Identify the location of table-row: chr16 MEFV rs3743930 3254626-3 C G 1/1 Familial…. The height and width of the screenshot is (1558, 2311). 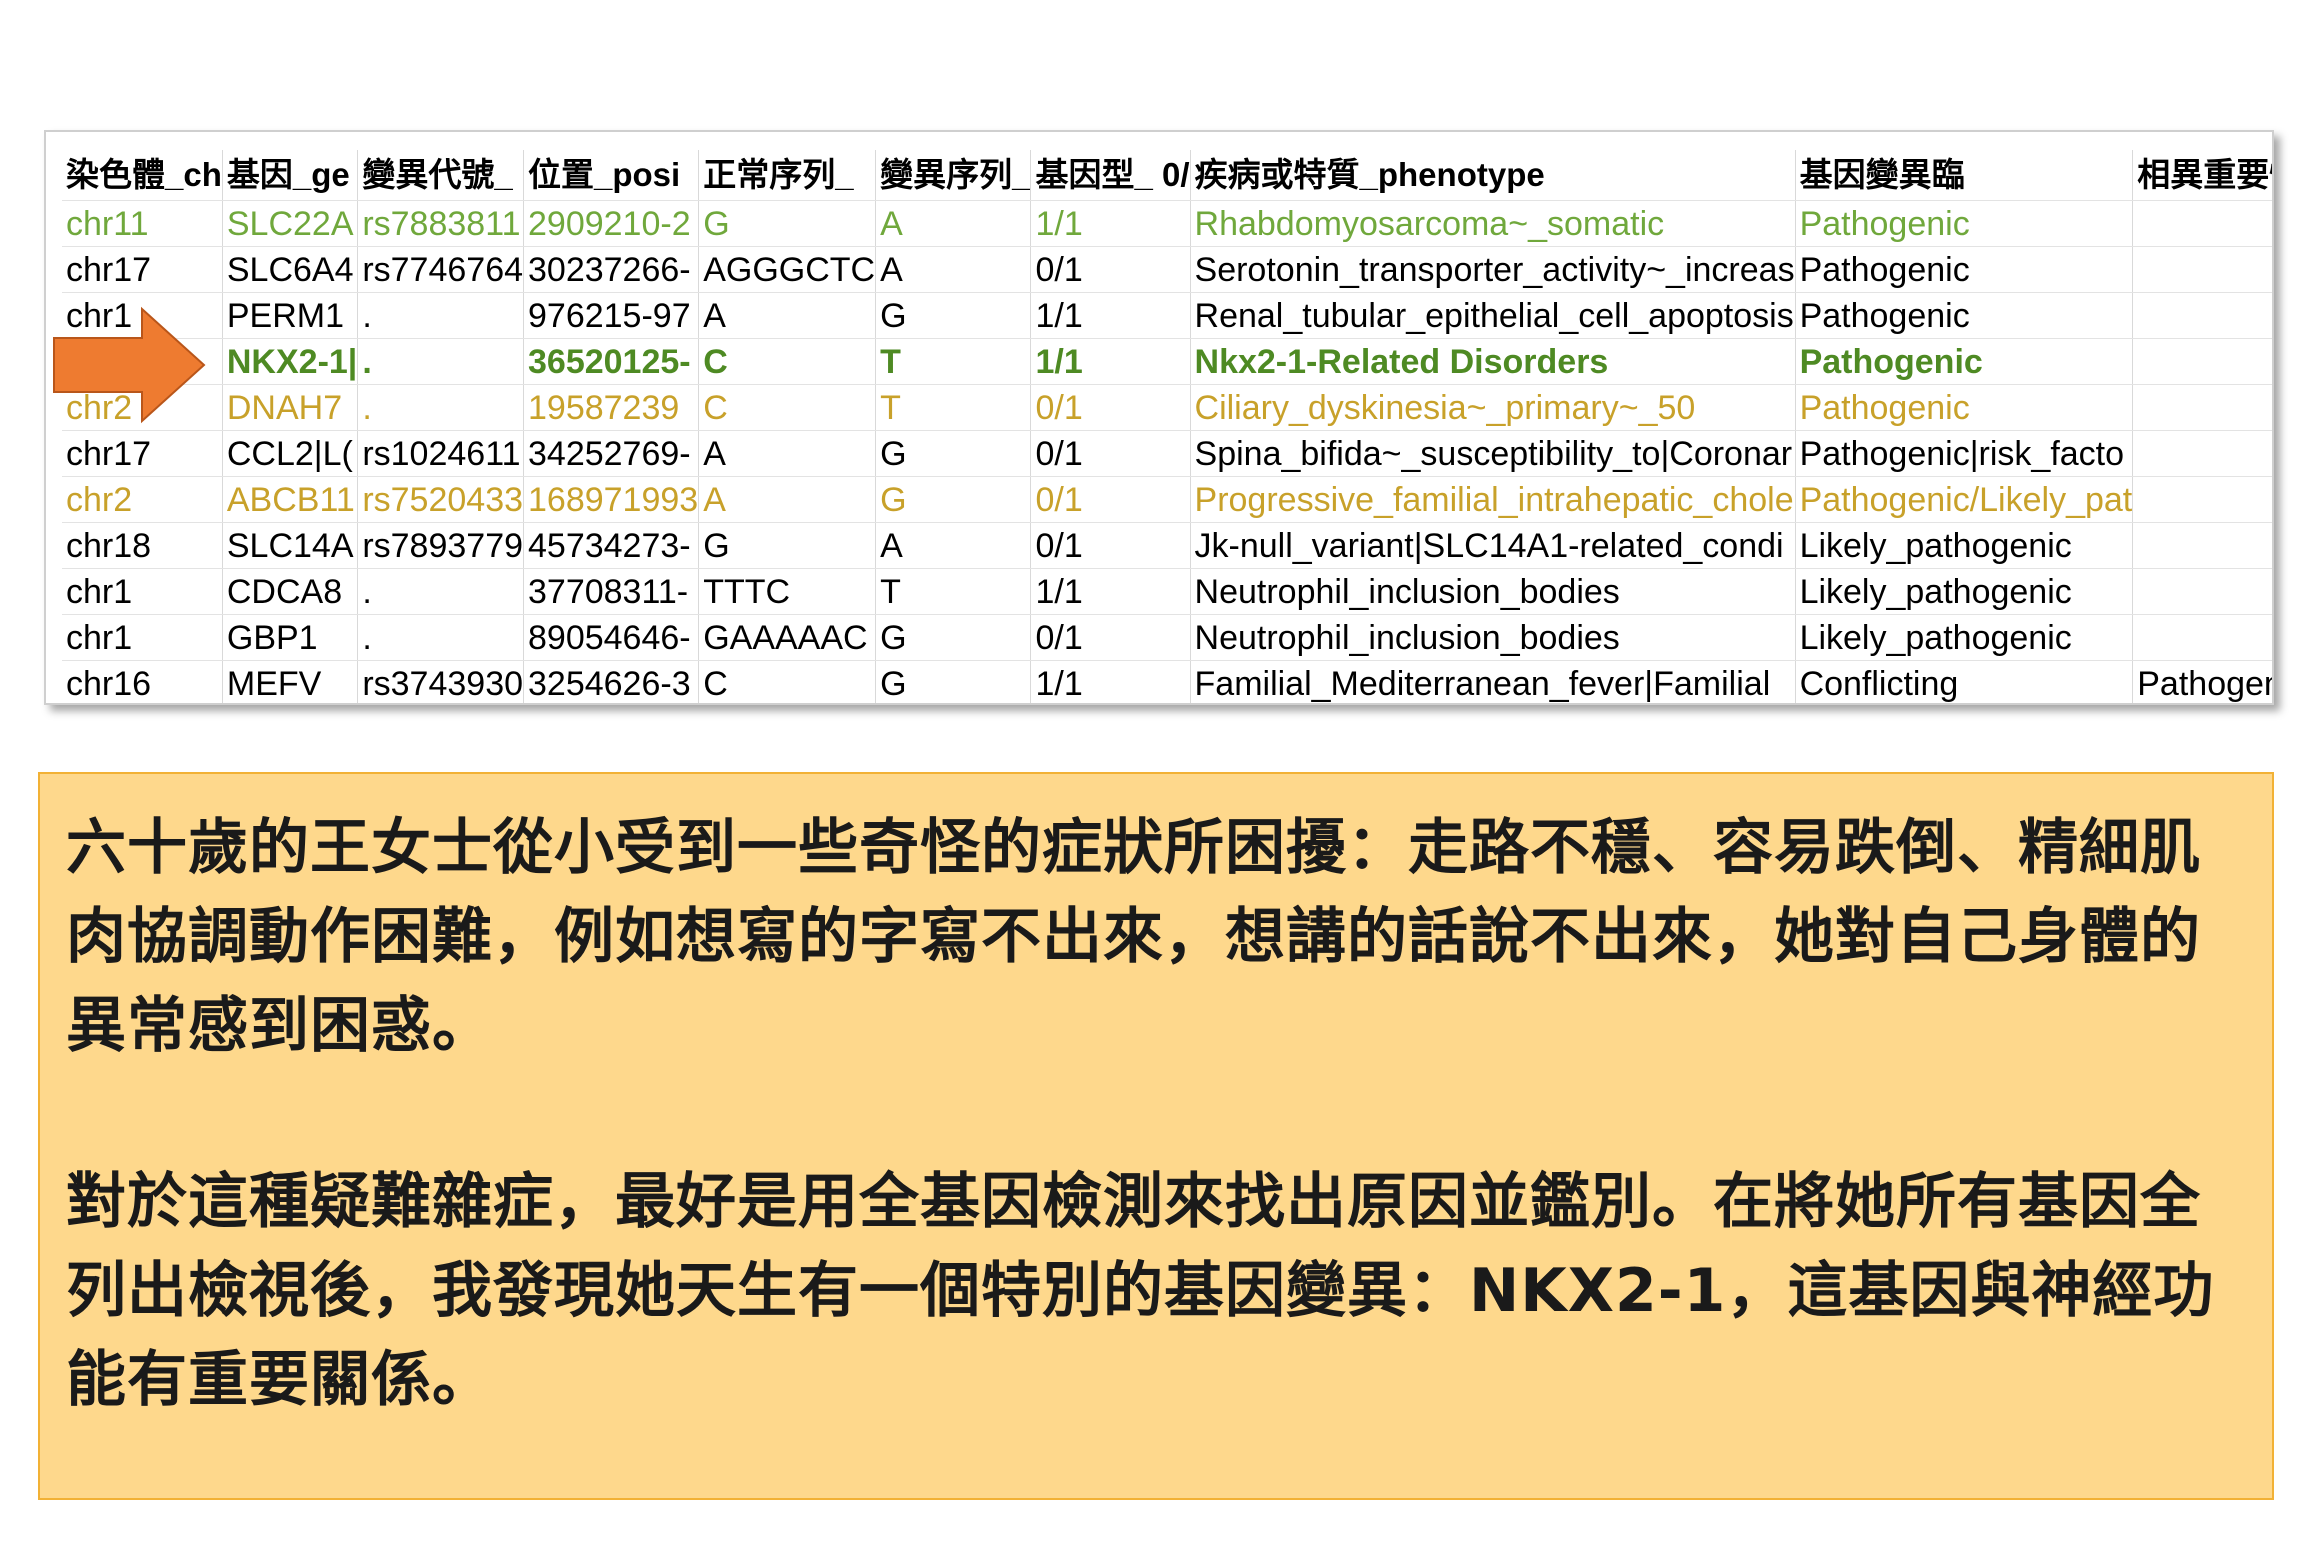
(1167, 681).